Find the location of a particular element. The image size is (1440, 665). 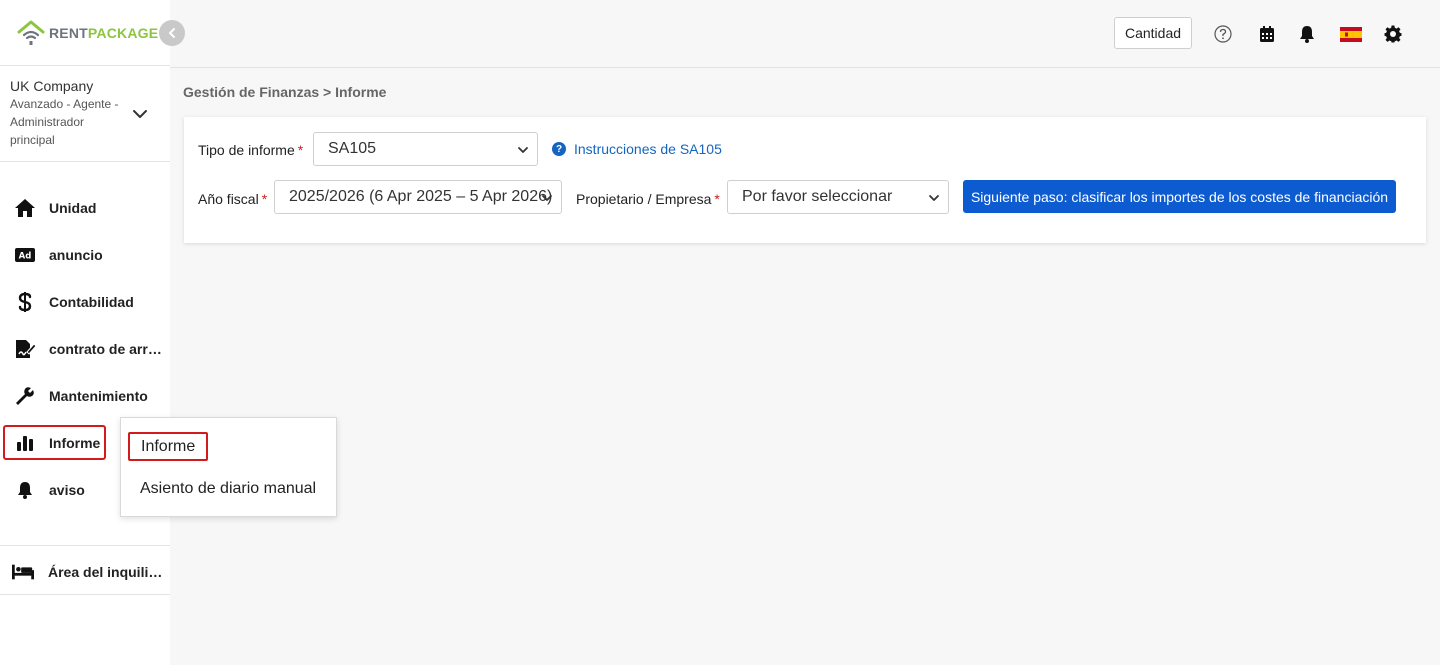

sidebar-item-label: aviso is located at coordinates (67, 490).